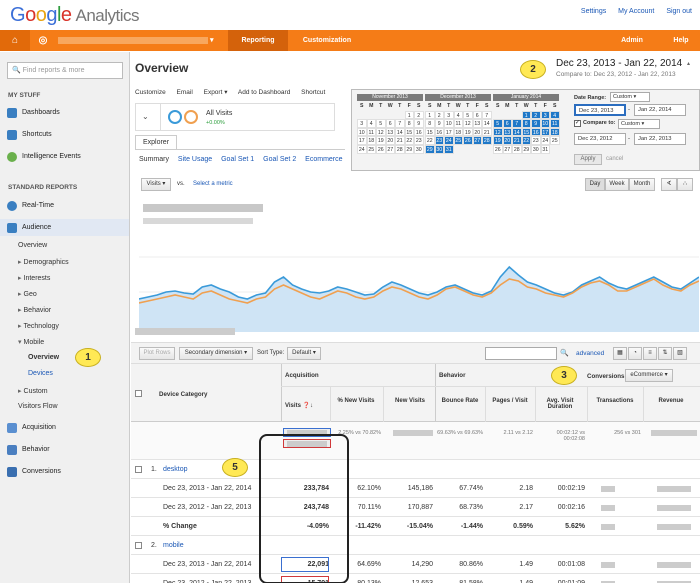 This screenshot has height=583, width=700. Describe the element at coordinates (327, 40) in the screenshot. I see `tab-customization: Customization` at that location.